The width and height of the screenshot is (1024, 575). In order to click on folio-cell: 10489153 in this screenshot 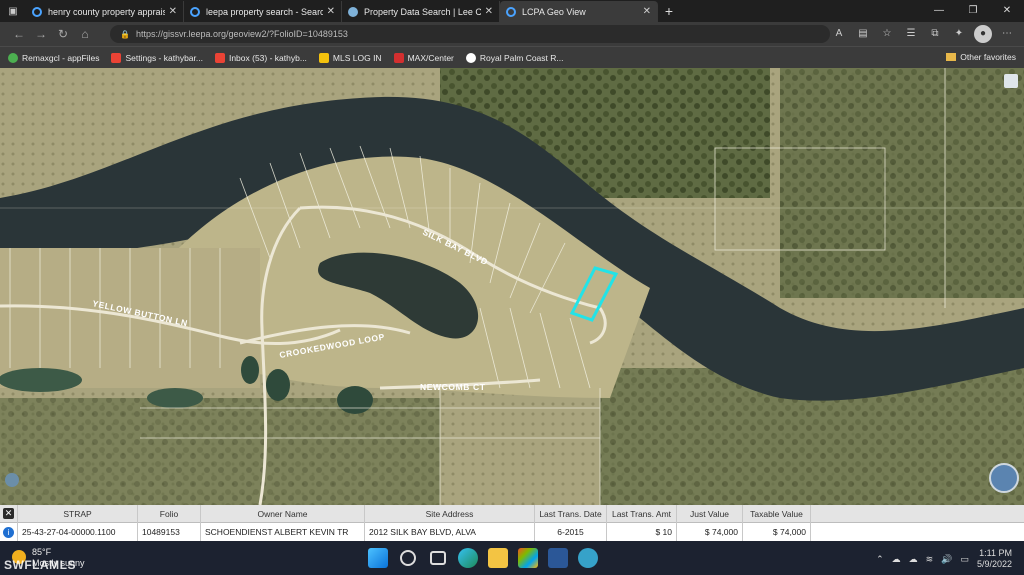, I will do `click(169, 532)`.